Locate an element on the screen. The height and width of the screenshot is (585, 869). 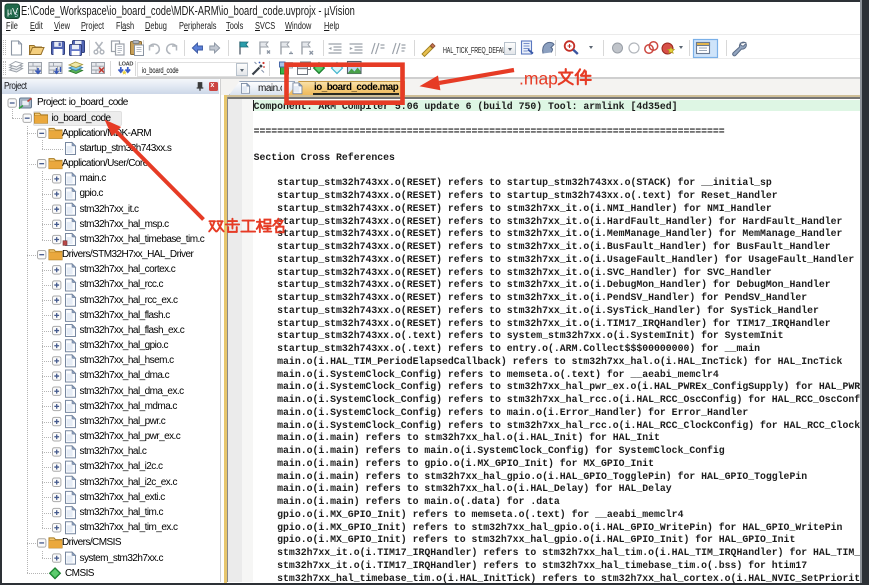
svg-text: .map is located at coordinates (538, 79).